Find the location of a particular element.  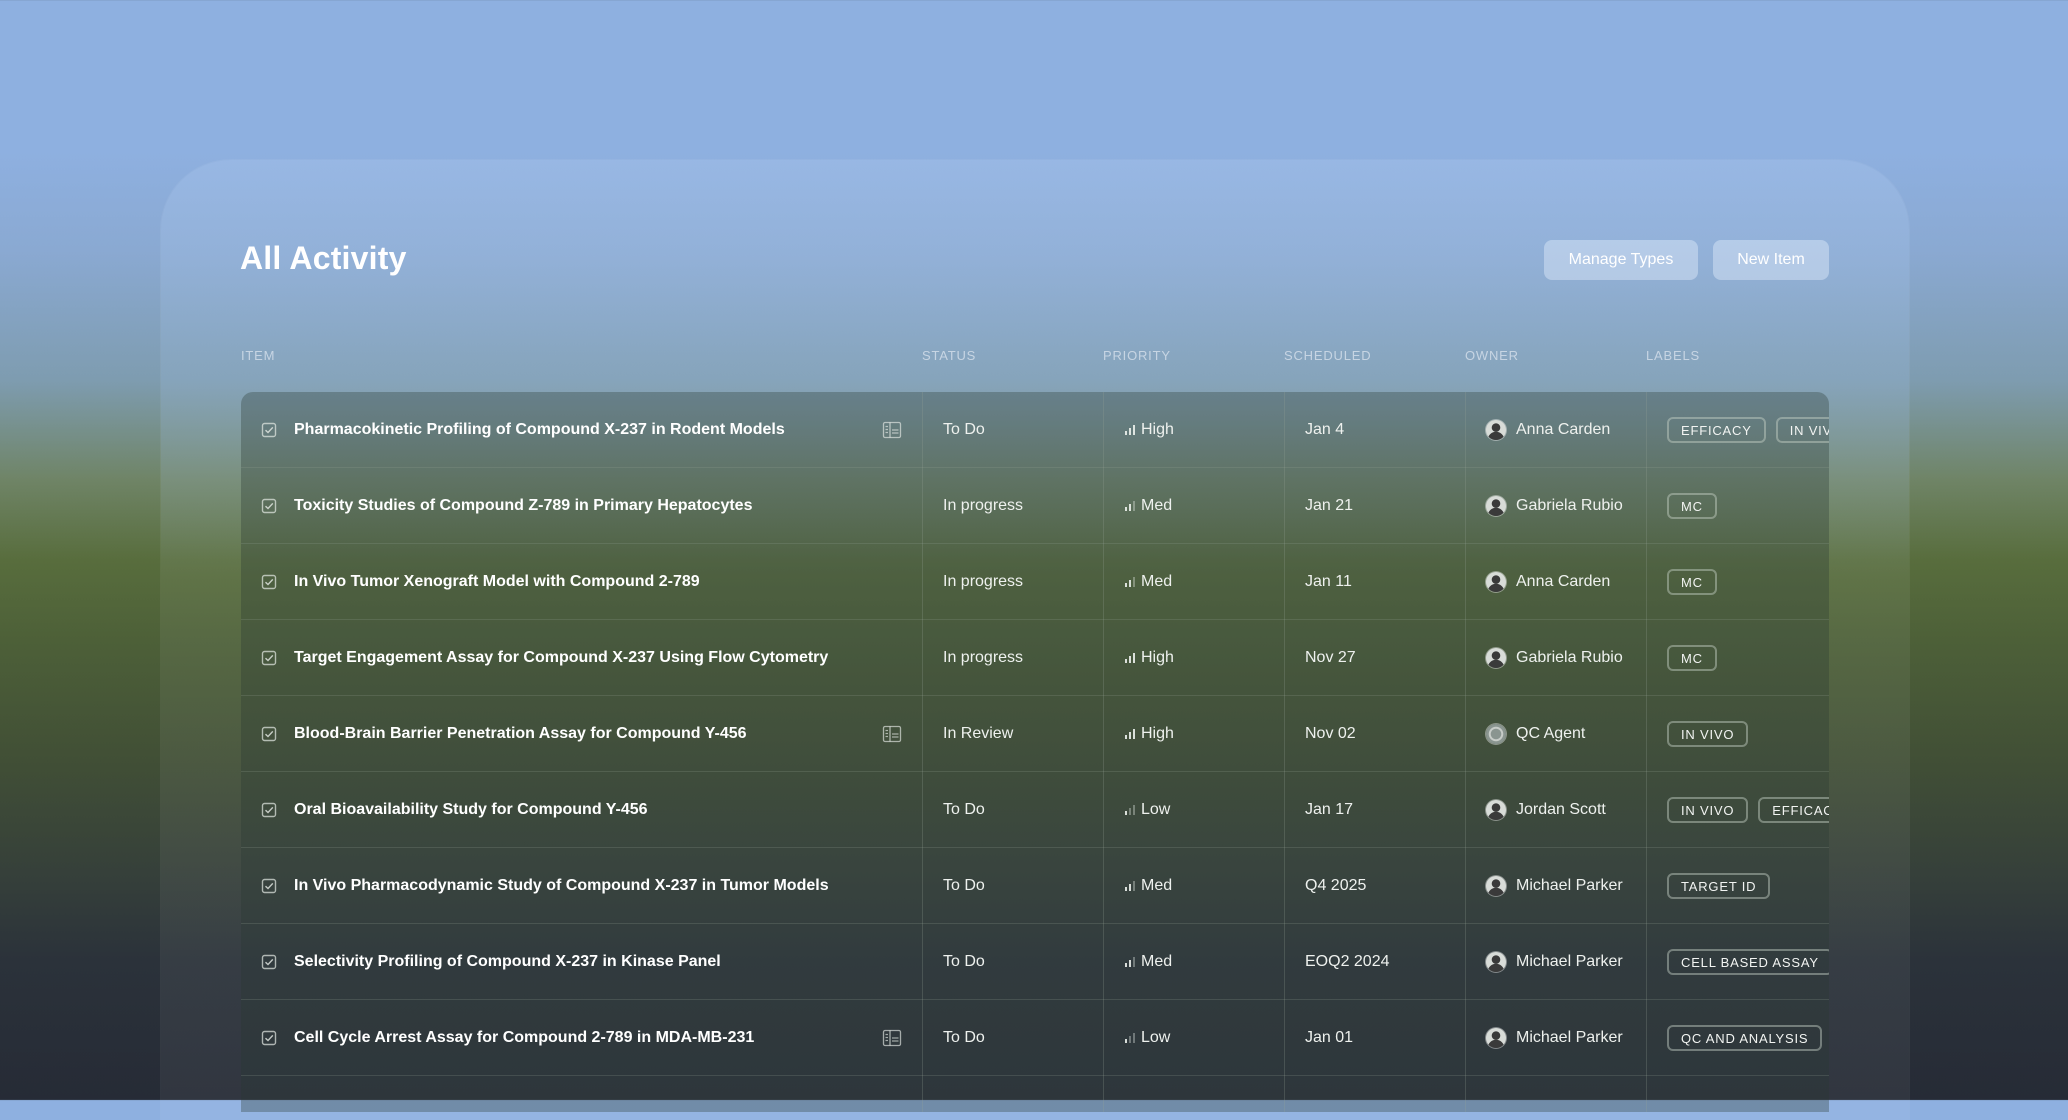

scheduled-cell: Nov 02 is located at coordinates (1374, 734).